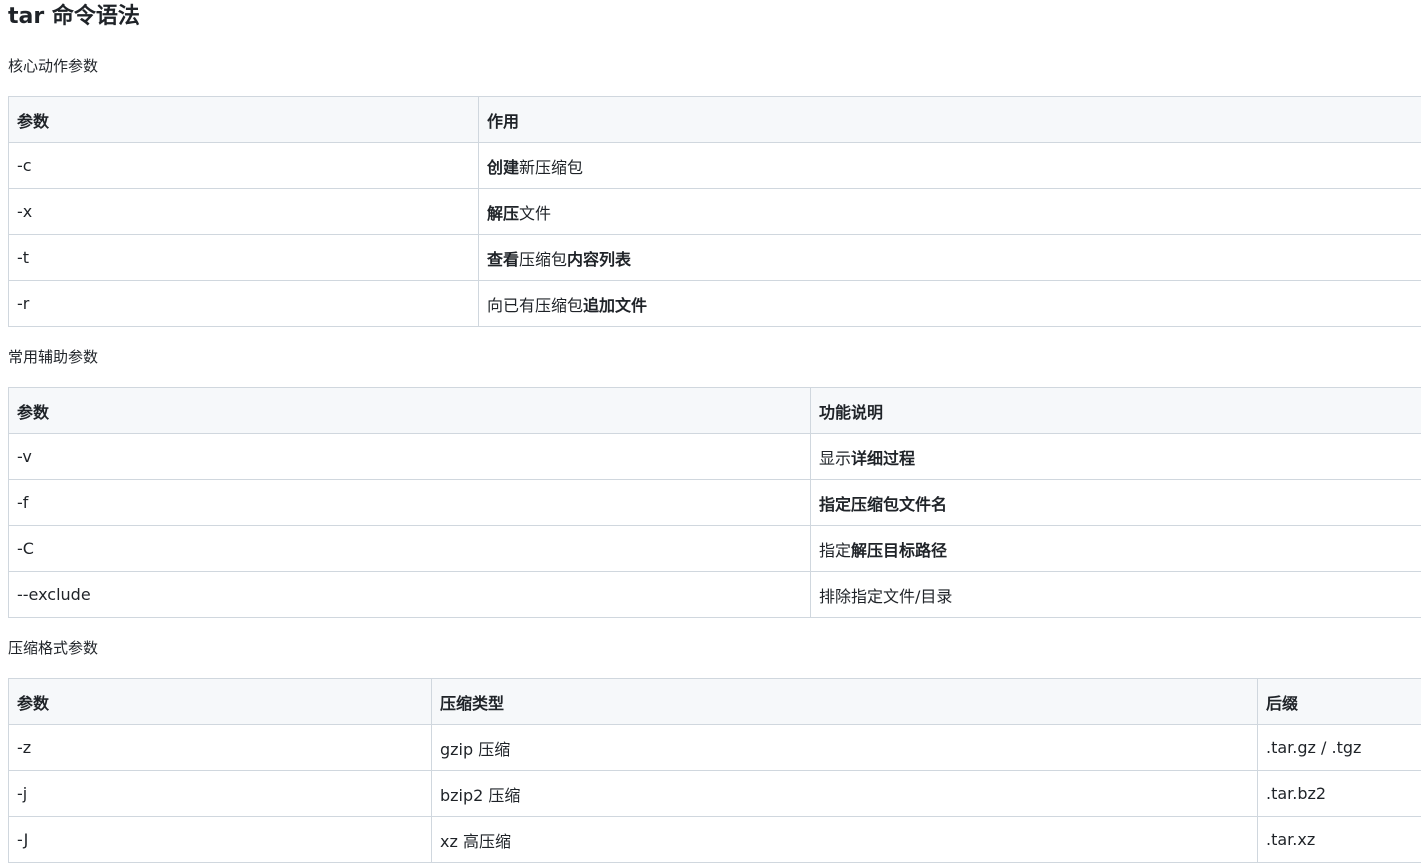  I want to click on value-cell: 显示详细过程, so click(1115, 456).